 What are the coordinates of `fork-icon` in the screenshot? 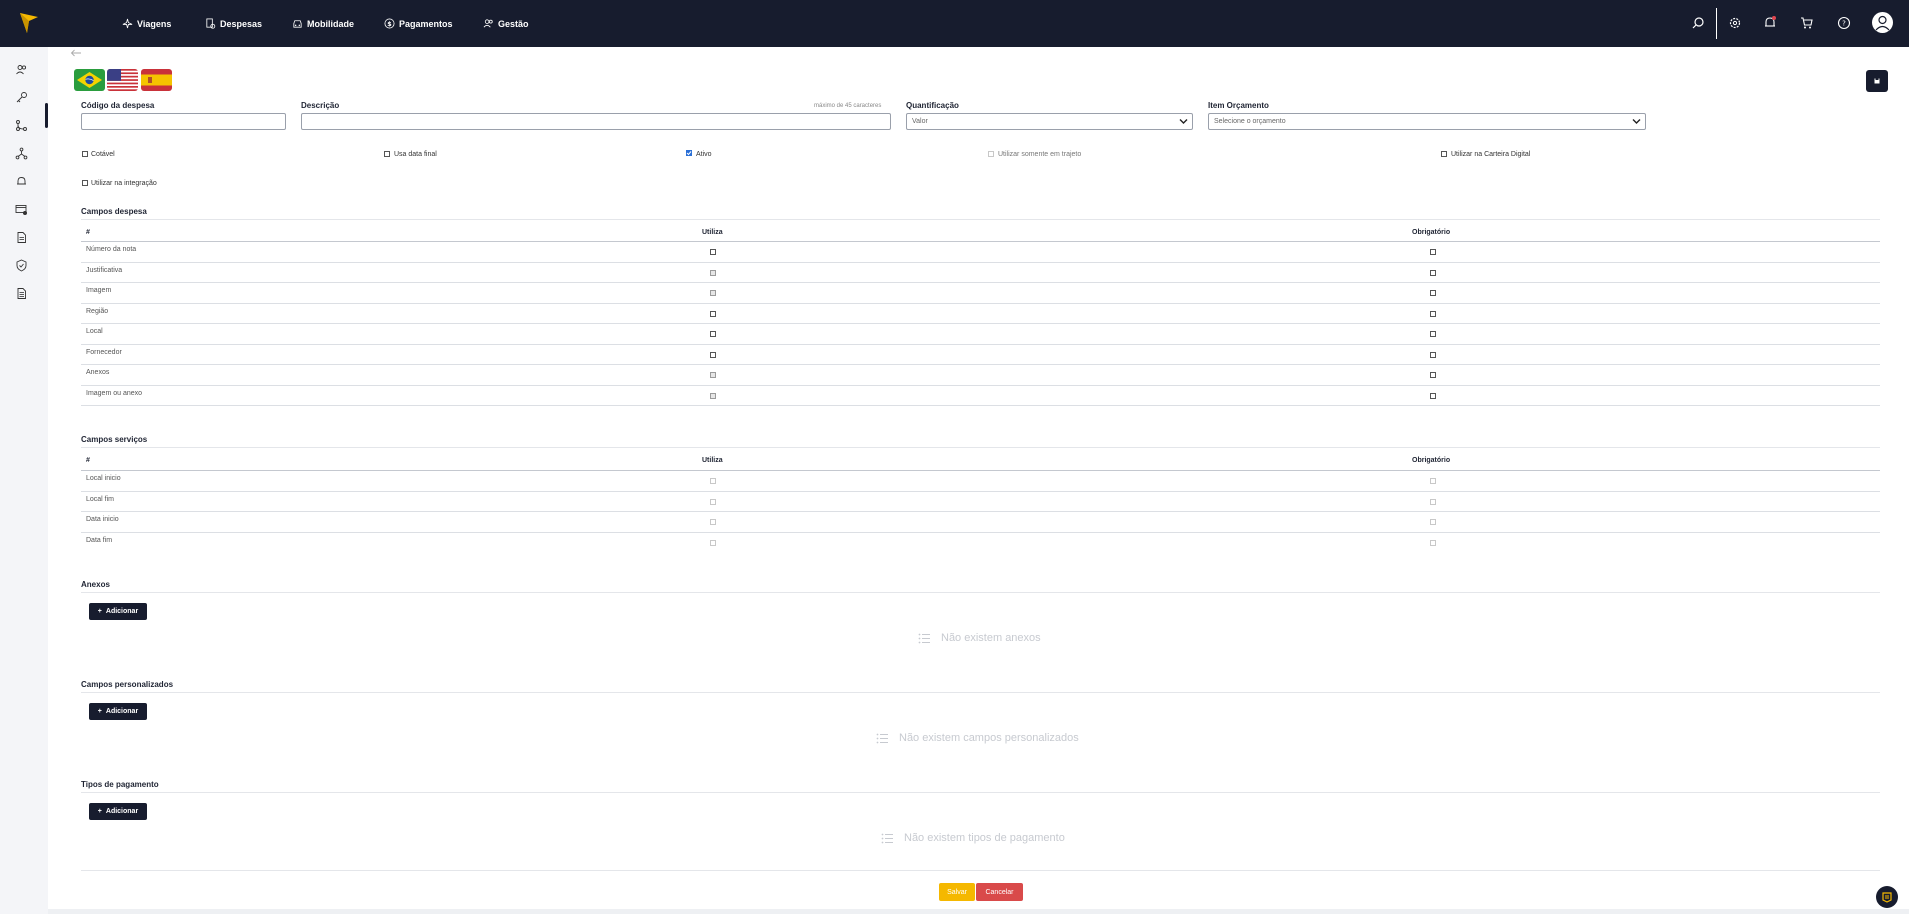 It's located at (21, 153).